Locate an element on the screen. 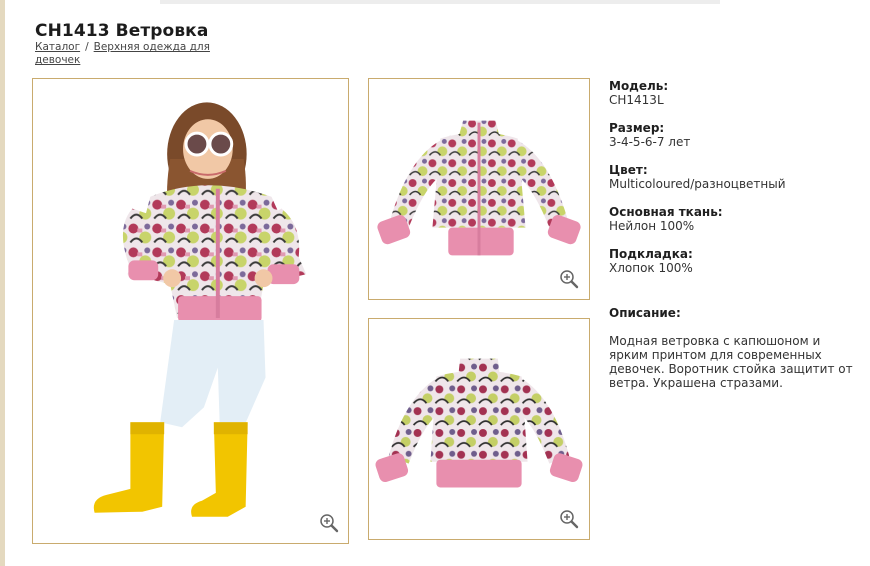 The image size is (870, 566). back-view-photo is located at coordinates (479, 429).